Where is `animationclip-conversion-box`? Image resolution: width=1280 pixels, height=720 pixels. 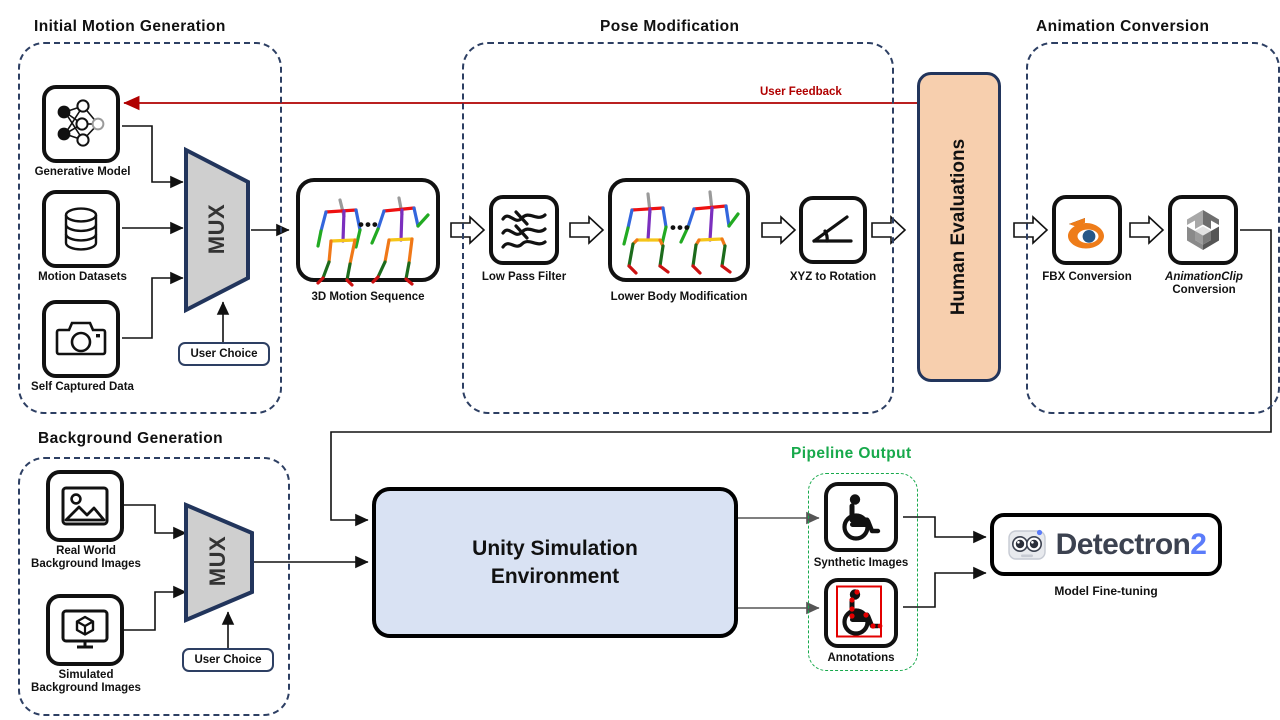
animationclip-conversion-box is located at coordinates (1203, 230).